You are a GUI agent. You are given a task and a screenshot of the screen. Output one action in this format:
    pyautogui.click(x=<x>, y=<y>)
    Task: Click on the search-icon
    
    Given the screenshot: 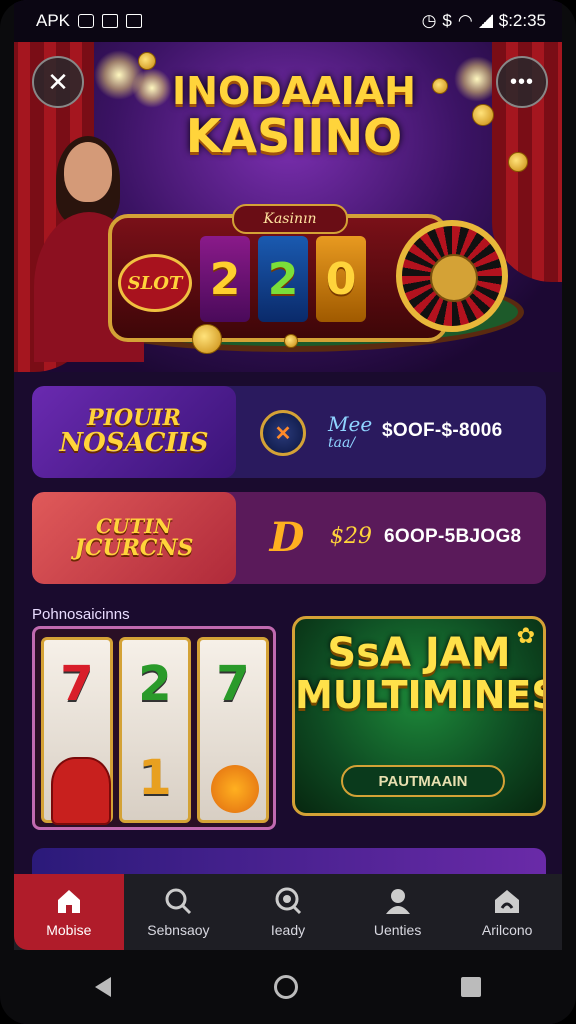 What is the action you would take?
    pyautogui.click(x=178, y=901)
    